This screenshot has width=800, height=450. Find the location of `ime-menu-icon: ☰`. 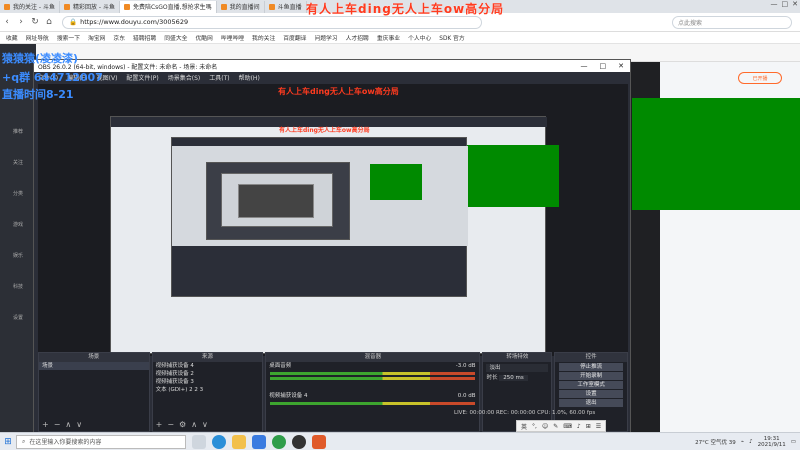

ime-menu-icon: ☰ is located at coordinates (598, 426).